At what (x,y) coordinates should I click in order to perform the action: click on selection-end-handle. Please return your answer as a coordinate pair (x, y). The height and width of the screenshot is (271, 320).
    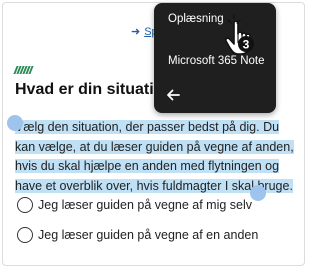
    Looking at the image, I should click on (258, 193).